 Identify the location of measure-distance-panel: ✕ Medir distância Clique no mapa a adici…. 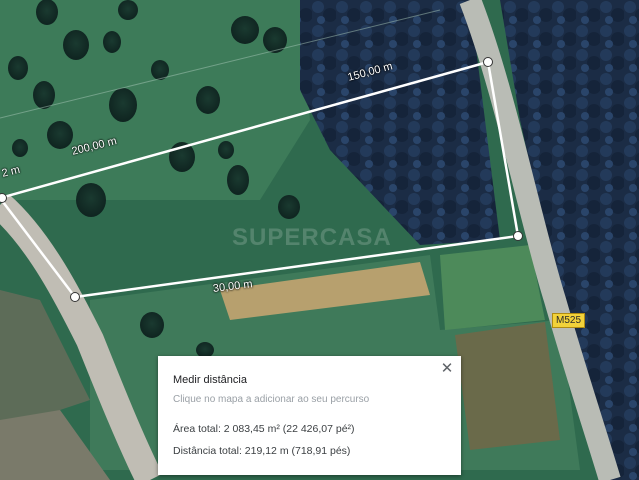
(309, 415).